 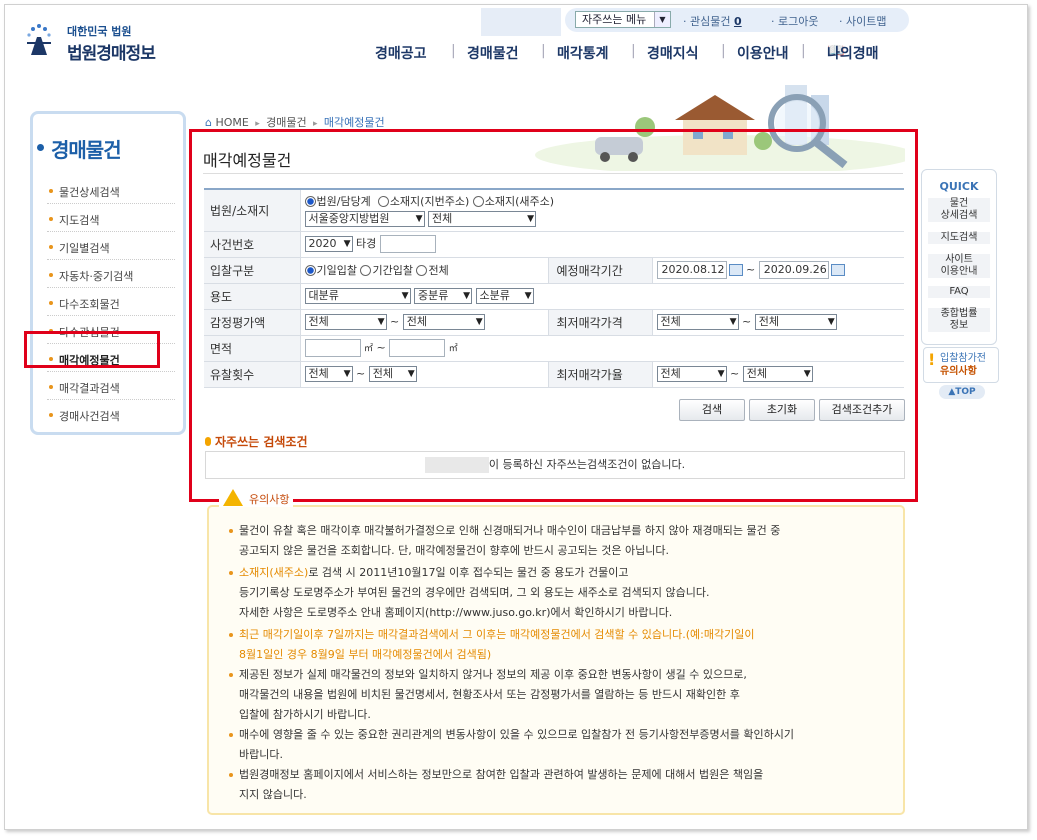 I want to click on court-select: 서울중앙지방법원 ▼, so click(x=364, y=219).